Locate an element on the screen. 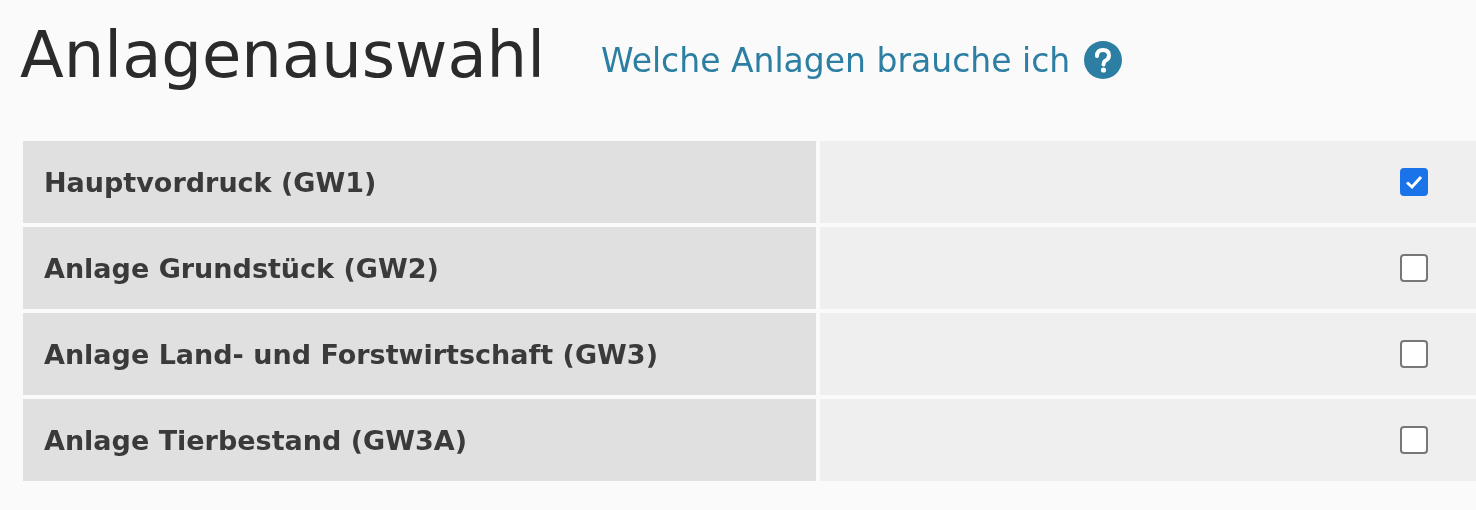 This screenshot has height=510, width=1476. row-label: Anlage Grundstück (GW2) is located at coordinates (419, 268).